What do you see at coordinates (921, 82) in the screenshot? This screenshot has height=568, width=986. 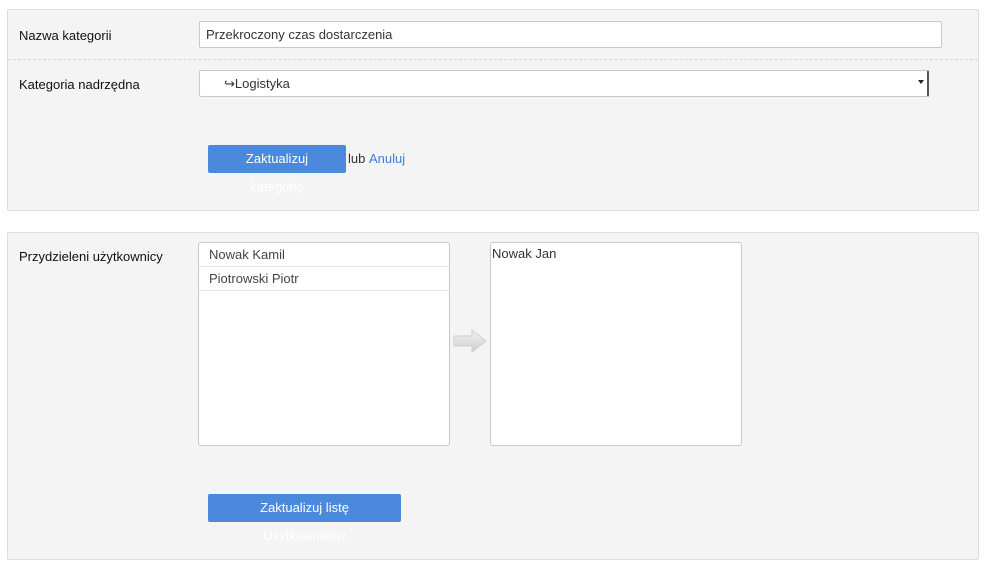 I see `chevron-down-icon` at bounding box center [921, 82].